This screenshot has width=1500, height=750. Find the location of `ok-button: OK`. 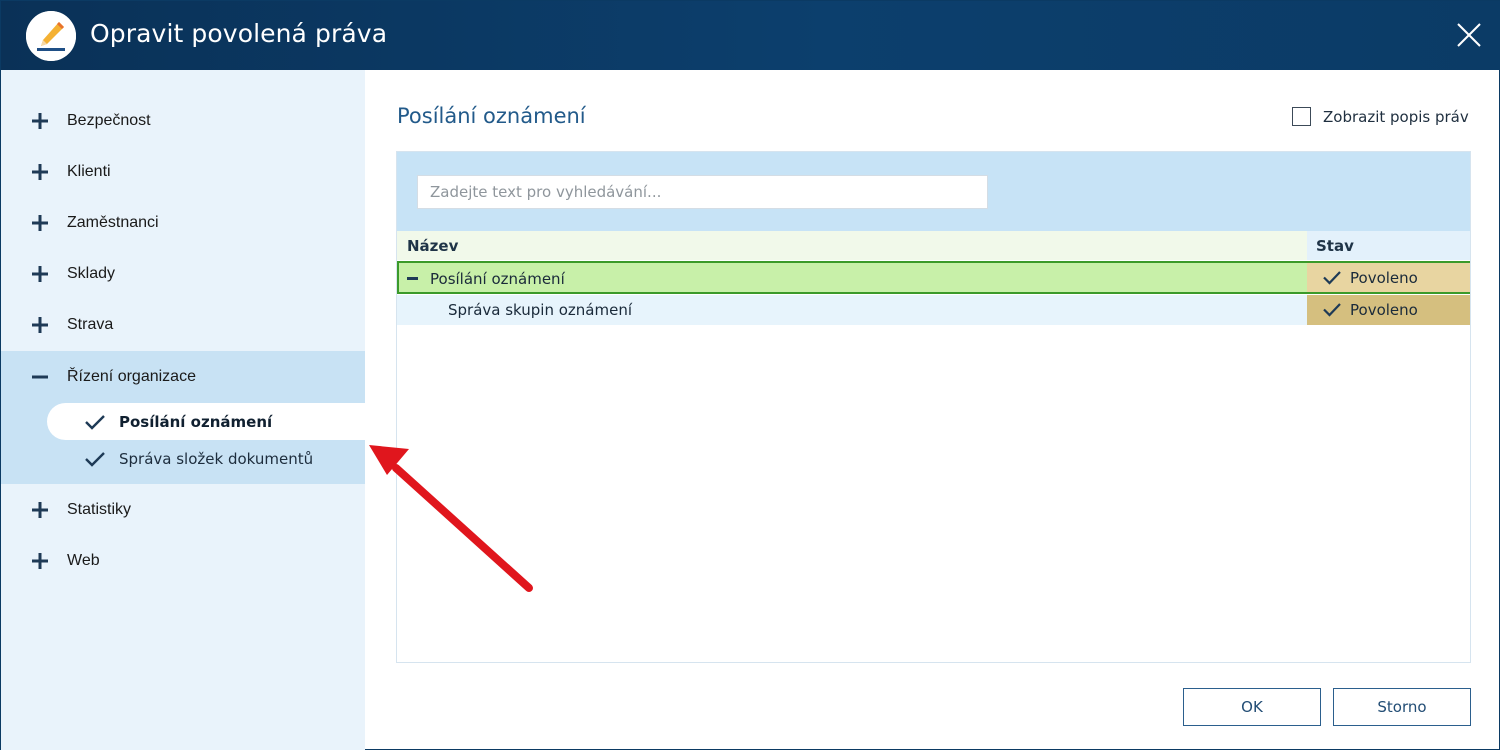

ok-button: OK is located at coordinates (1252, 707).